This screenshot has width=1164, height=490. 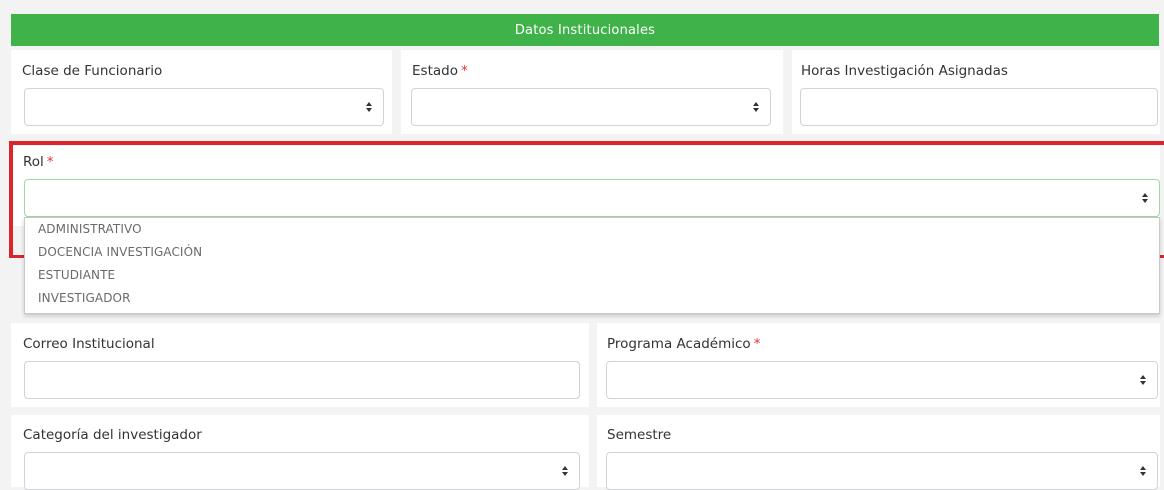 I want to click on rol-option-estudiante: ESTUDIANTE, so click(x=592, y=275).